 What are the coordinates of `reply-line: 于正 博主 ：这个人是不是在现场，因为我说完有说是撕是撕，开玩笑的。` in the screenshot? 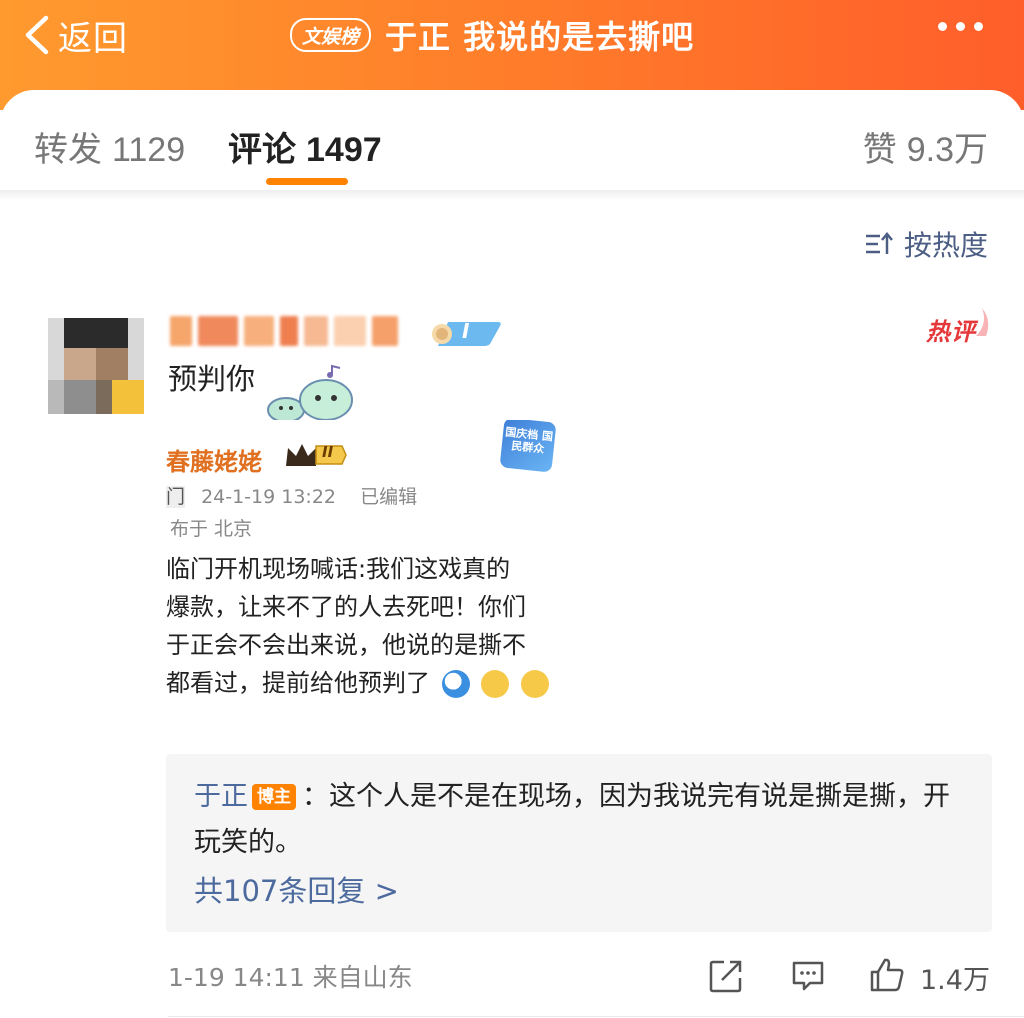 It's located at (574, 820).